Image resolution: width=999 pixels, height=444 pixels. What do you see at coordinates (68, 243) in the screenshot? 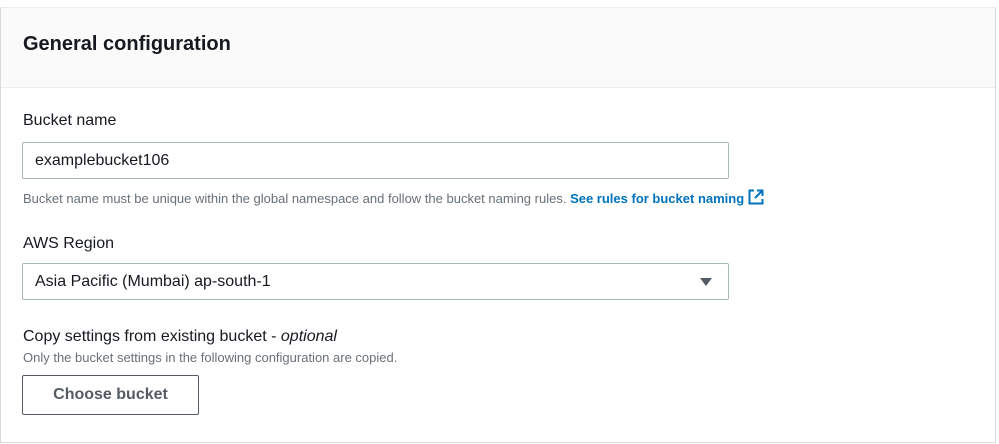
I see `aws-region-label: AWS Region` at bounding box center [68, 243].